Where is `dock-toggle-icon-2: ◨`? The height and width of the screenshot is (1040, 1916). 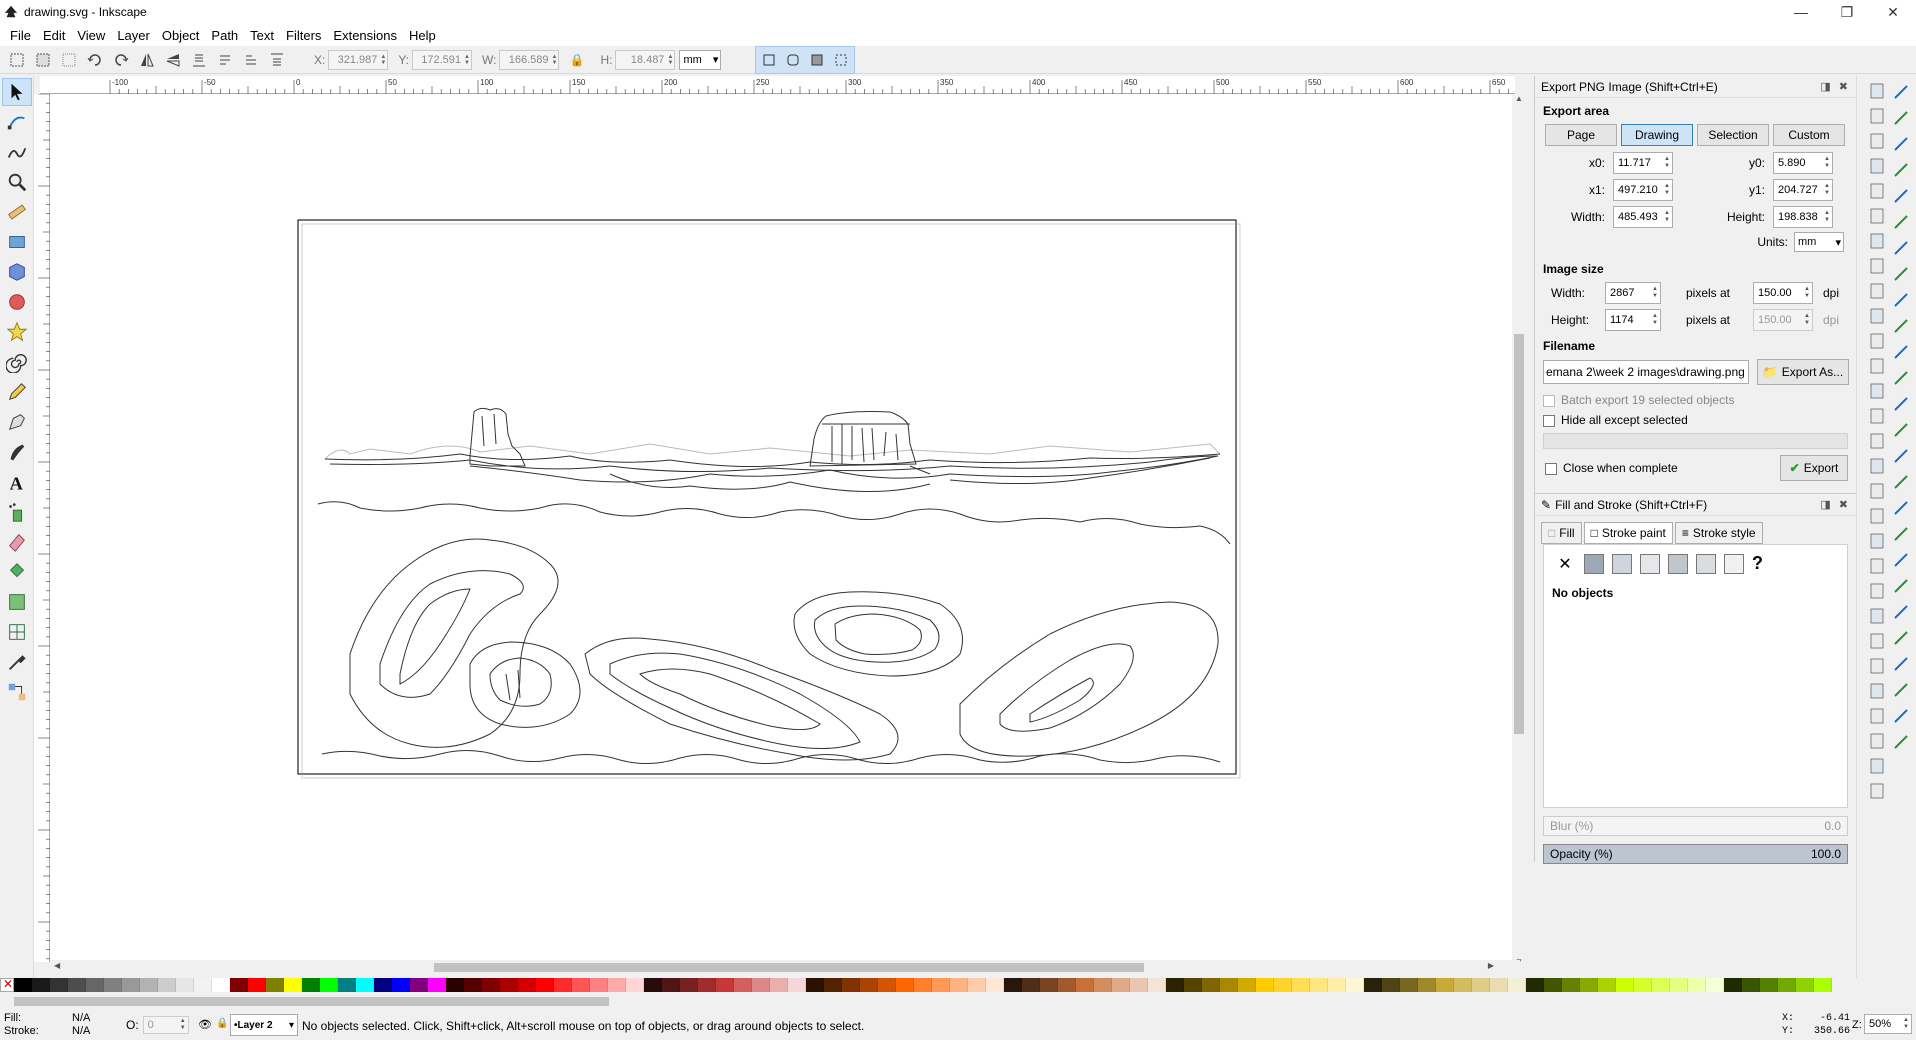
dock-toggle-icon-2: ◨ is located at coordinates (1825, 504).